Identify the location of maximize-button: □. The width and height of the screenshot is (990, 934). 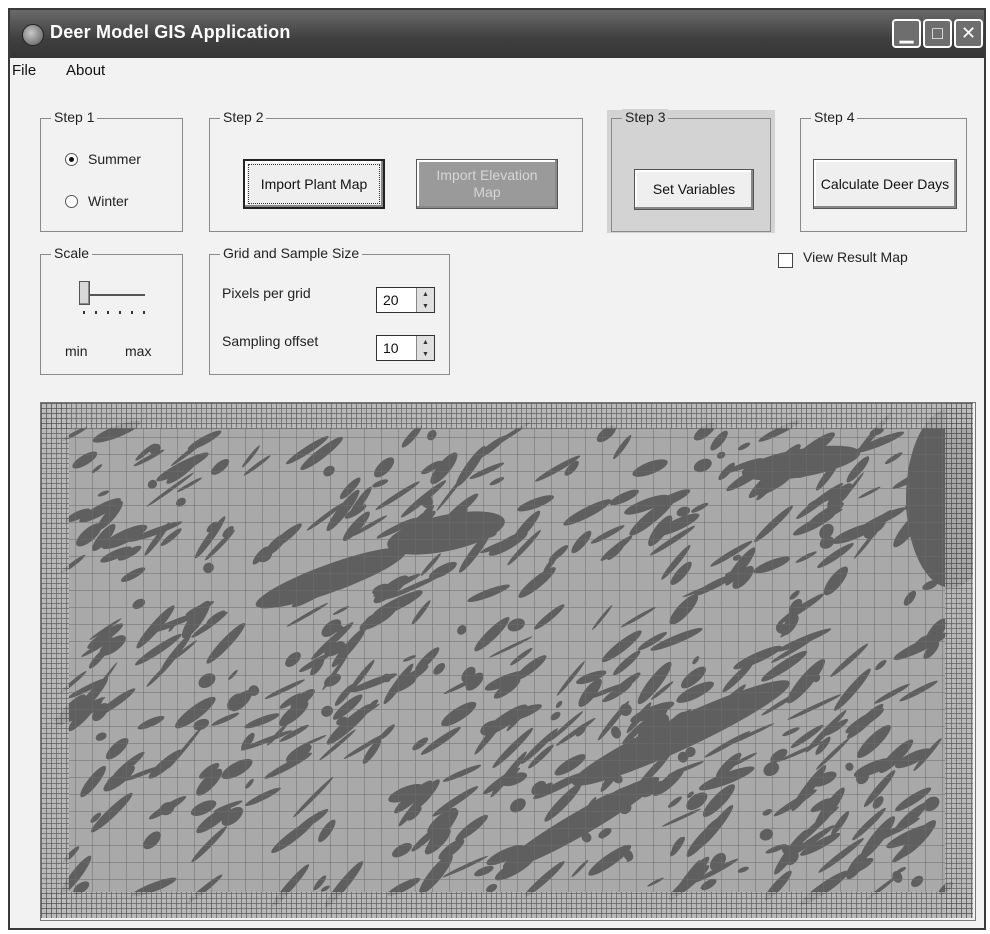
(937, 33).